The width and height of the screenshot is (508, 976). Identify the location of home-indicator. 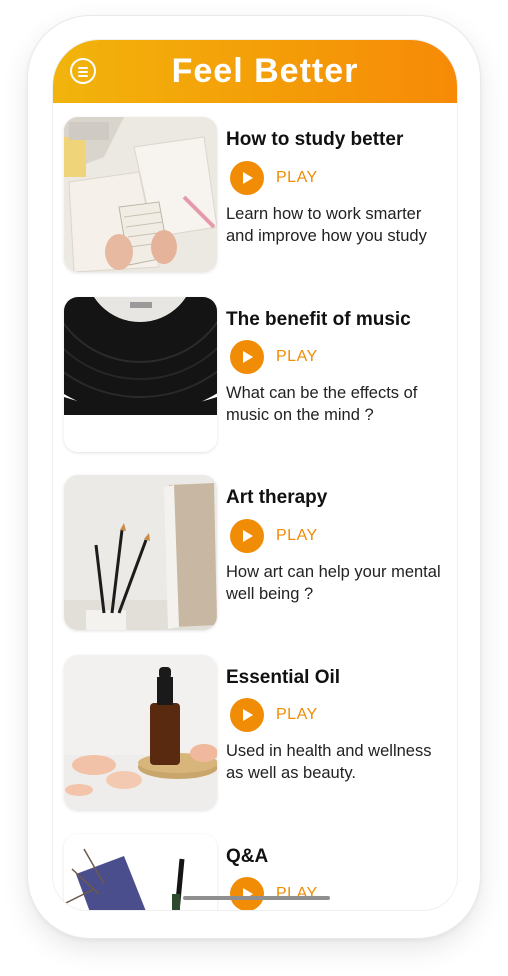
(256, 898).